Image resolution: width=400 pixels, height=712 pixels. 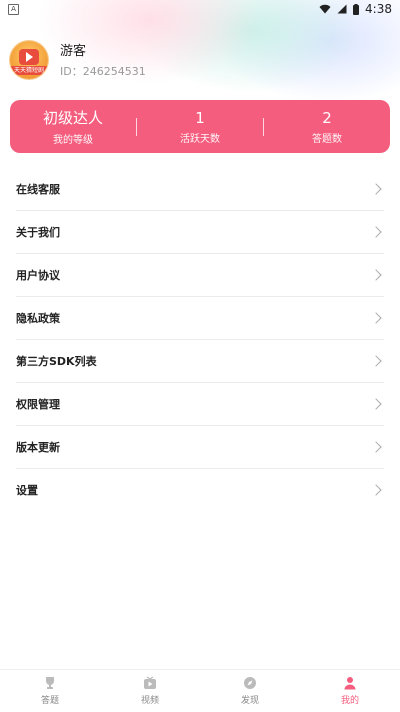 What do you see at coordinates (38, 404) in the screenshot?
I see `menu-item-label: 权限管理` at bounding box center [38, 404].